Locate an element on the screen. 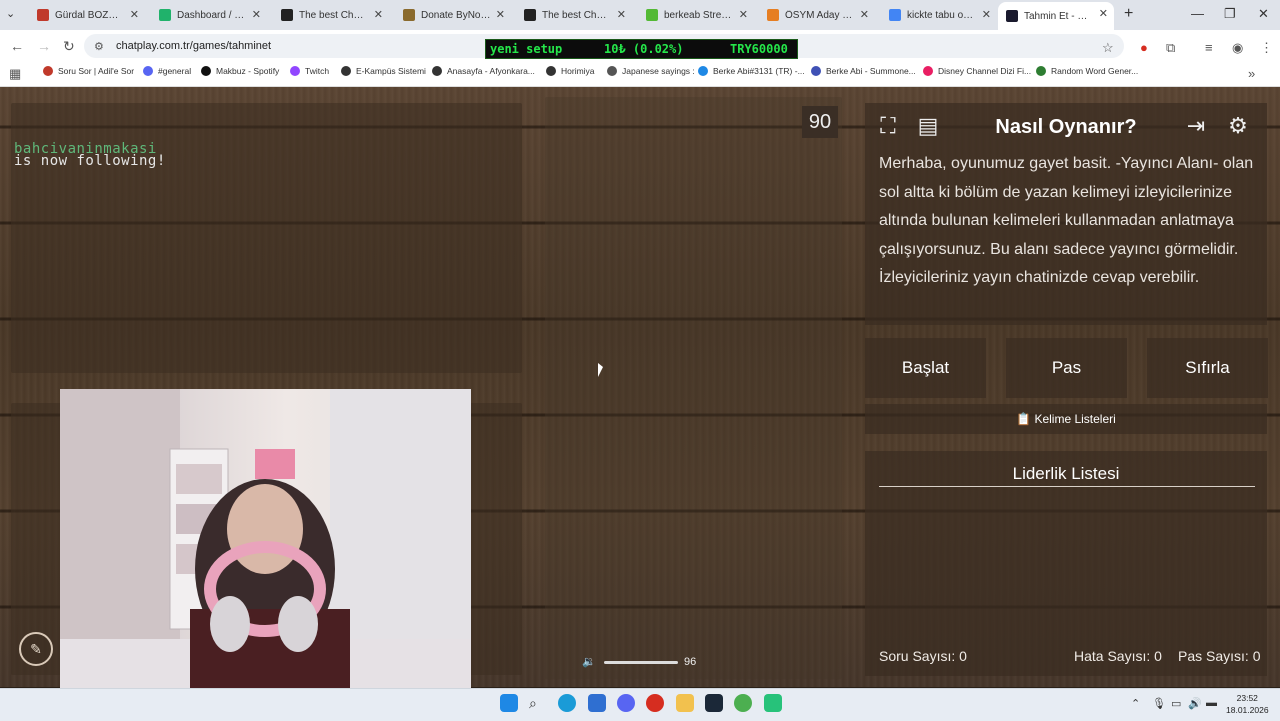 The width and height of the screenshot is (1280, 721). reload-button: ↻ is located at coordinates (69, 46).